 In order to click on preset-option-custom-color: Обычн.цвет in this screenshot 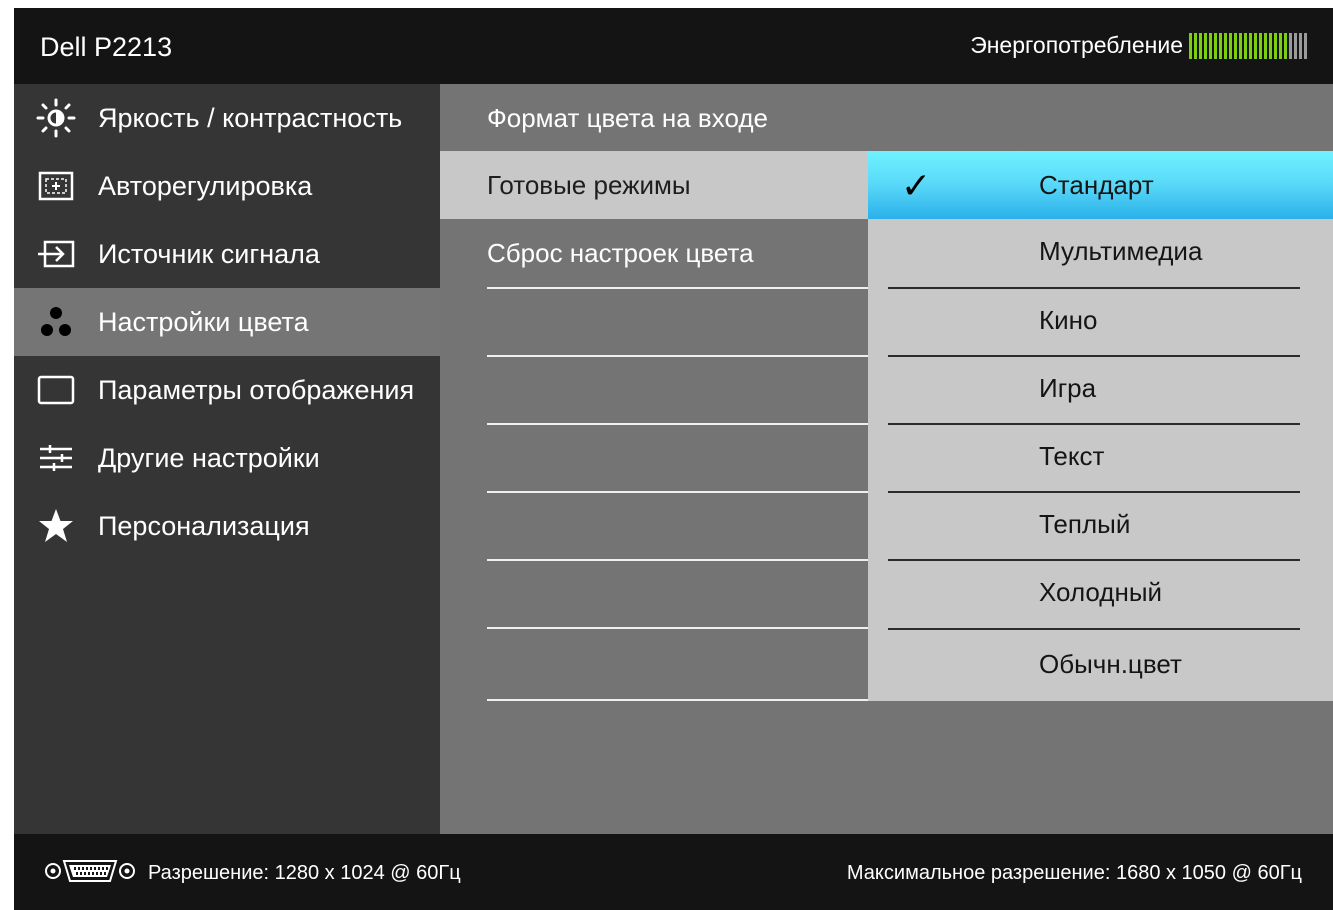, I will do `click(1100, 664)`.